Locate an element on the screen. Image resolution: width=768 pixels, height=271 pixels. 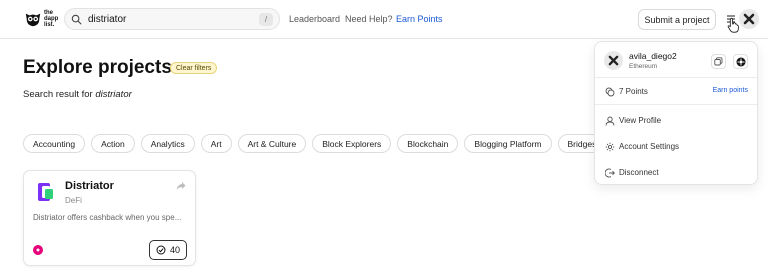
dapp-list-logo: the dapp list. is located at coordinates (44, 19).